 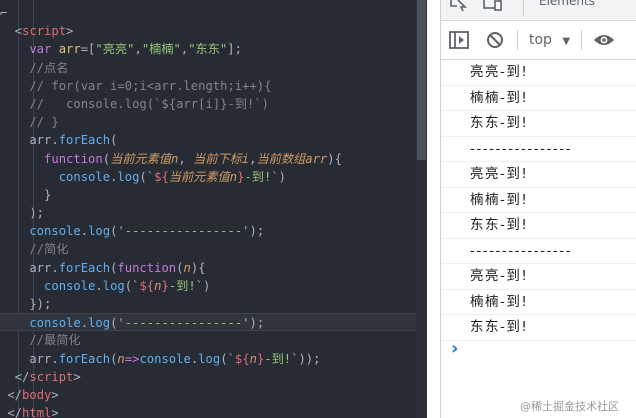 What do you see at coordinates (210, 411) in the screenshot?
I see `code-line: </html>` at bounding box center [210, 411].